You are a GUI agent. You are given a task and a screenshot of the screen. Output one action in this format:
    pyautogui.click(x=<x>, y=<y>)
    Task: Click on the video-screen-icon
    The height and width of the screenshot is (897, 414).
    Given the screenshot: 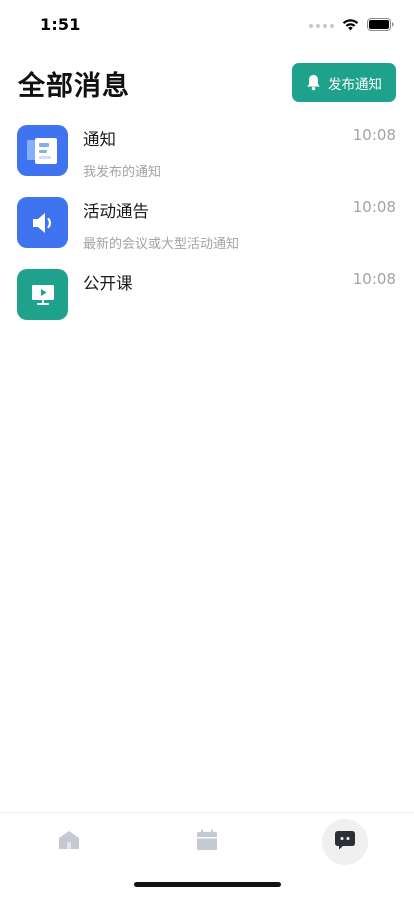 What is the action you would take?
    pyautogui.click(x=42, y=294)
    